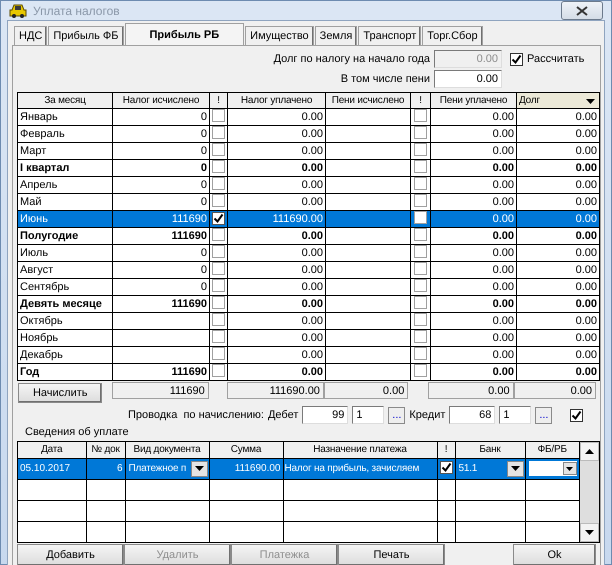 This screenshot has width=612, height=565. I want to click on column-header: За месяц, so click(65, 100).